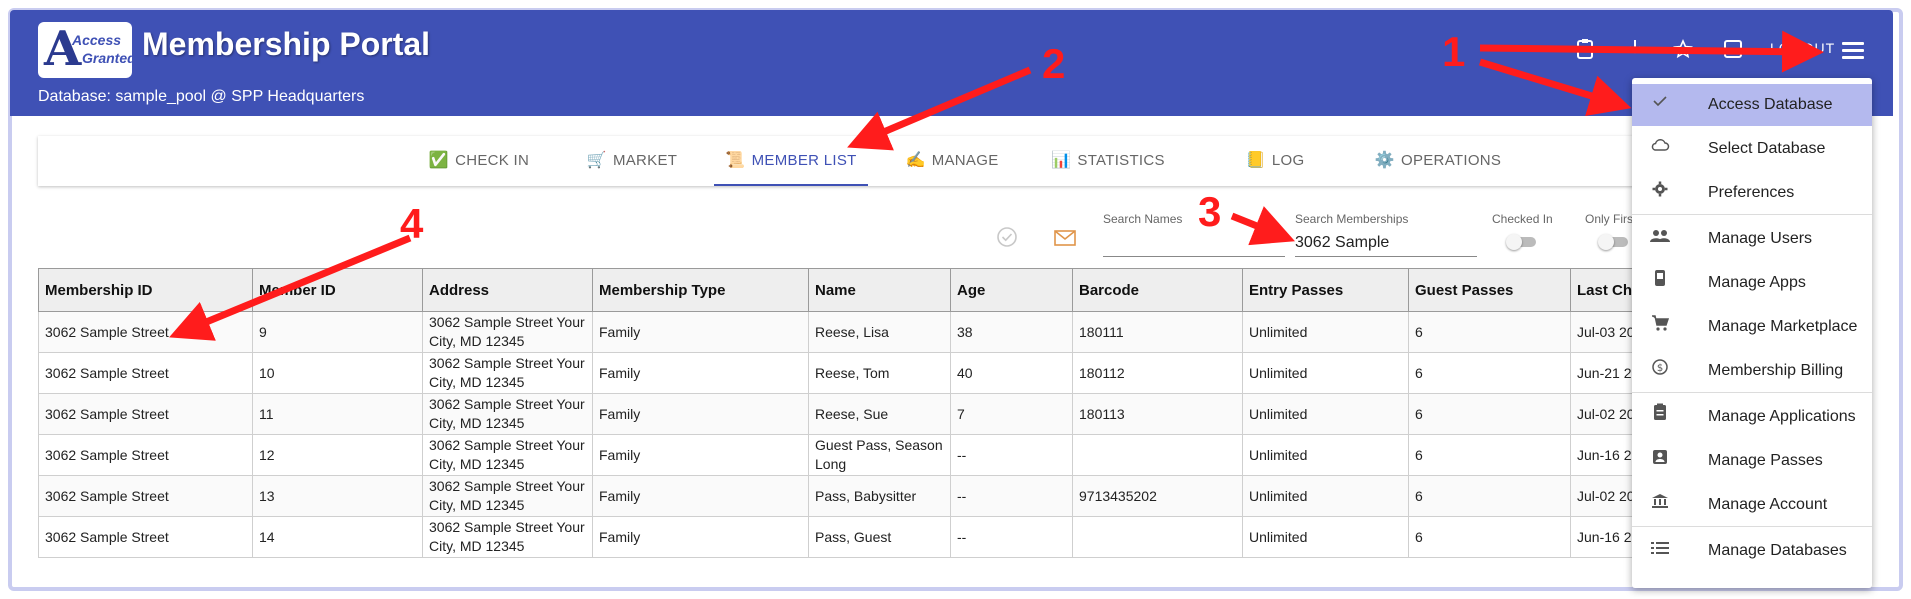 The width and height of the screenshot is (1911, 599). Describe the element at coordinates (1210, 211) in the screenshot. I see `annotation-number: 3` at that location.